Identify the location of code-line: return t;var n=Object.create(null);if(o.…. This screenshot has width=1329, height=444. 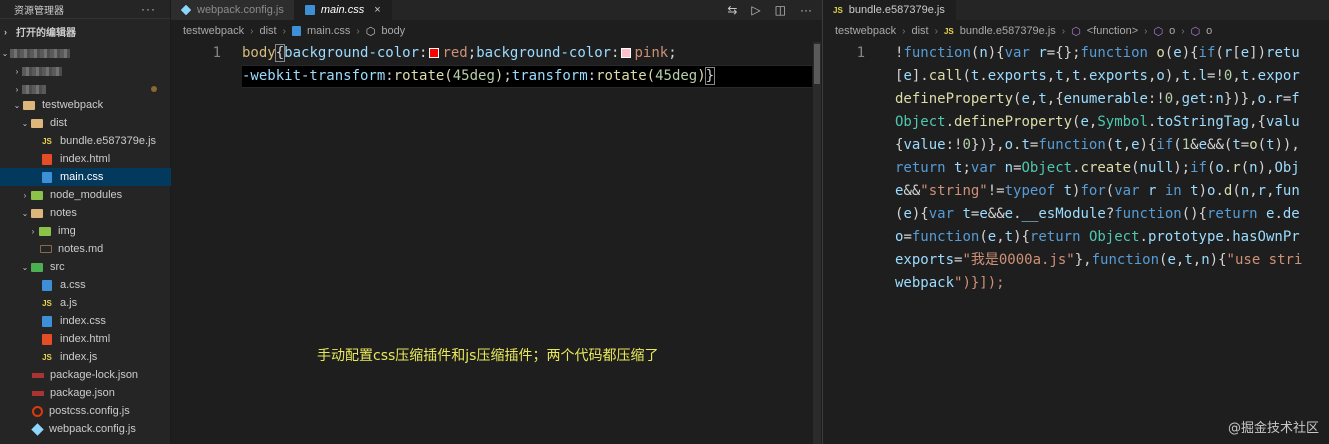
(1097, 168).